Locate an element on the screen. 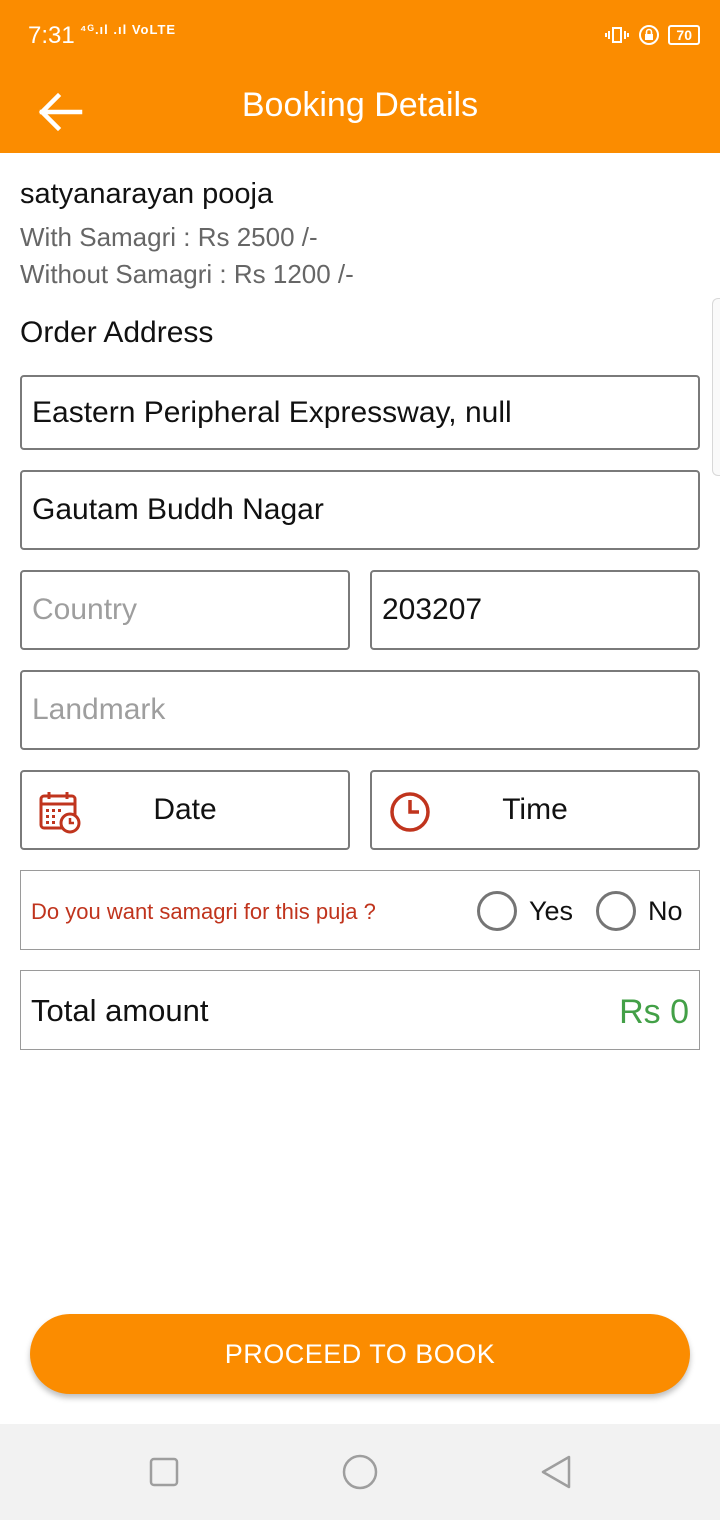 The height and width of the screenshot is (1520, 720). system-nav-bar is located at coordinates (360, 1472).